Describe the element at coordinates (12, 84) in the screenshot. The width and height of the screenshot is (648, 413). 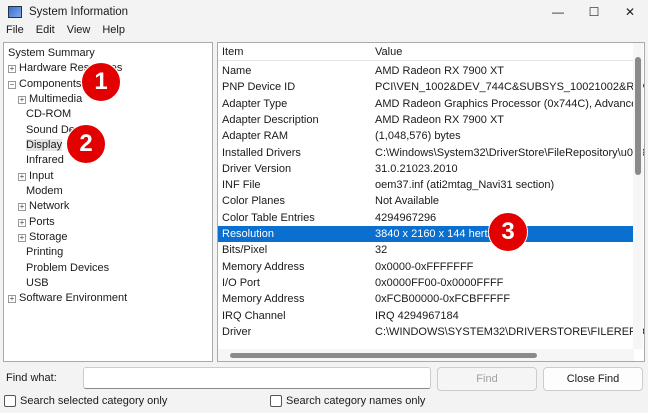
I see `collapse-icon: −` at that location.